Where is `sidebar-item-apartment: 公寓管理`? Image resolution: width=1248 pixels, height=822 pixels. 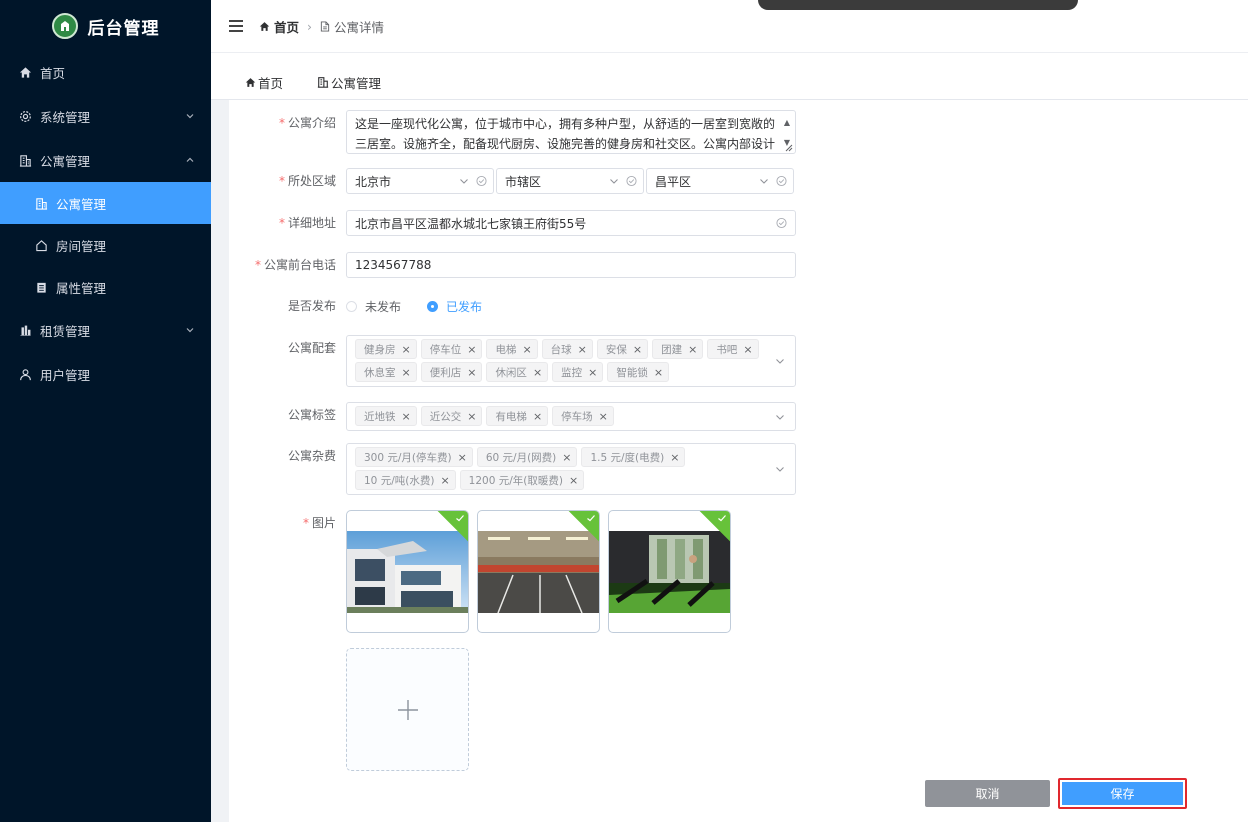 sidebar-item-apartment: 公寓管理 is located at coordinates (105, 160).